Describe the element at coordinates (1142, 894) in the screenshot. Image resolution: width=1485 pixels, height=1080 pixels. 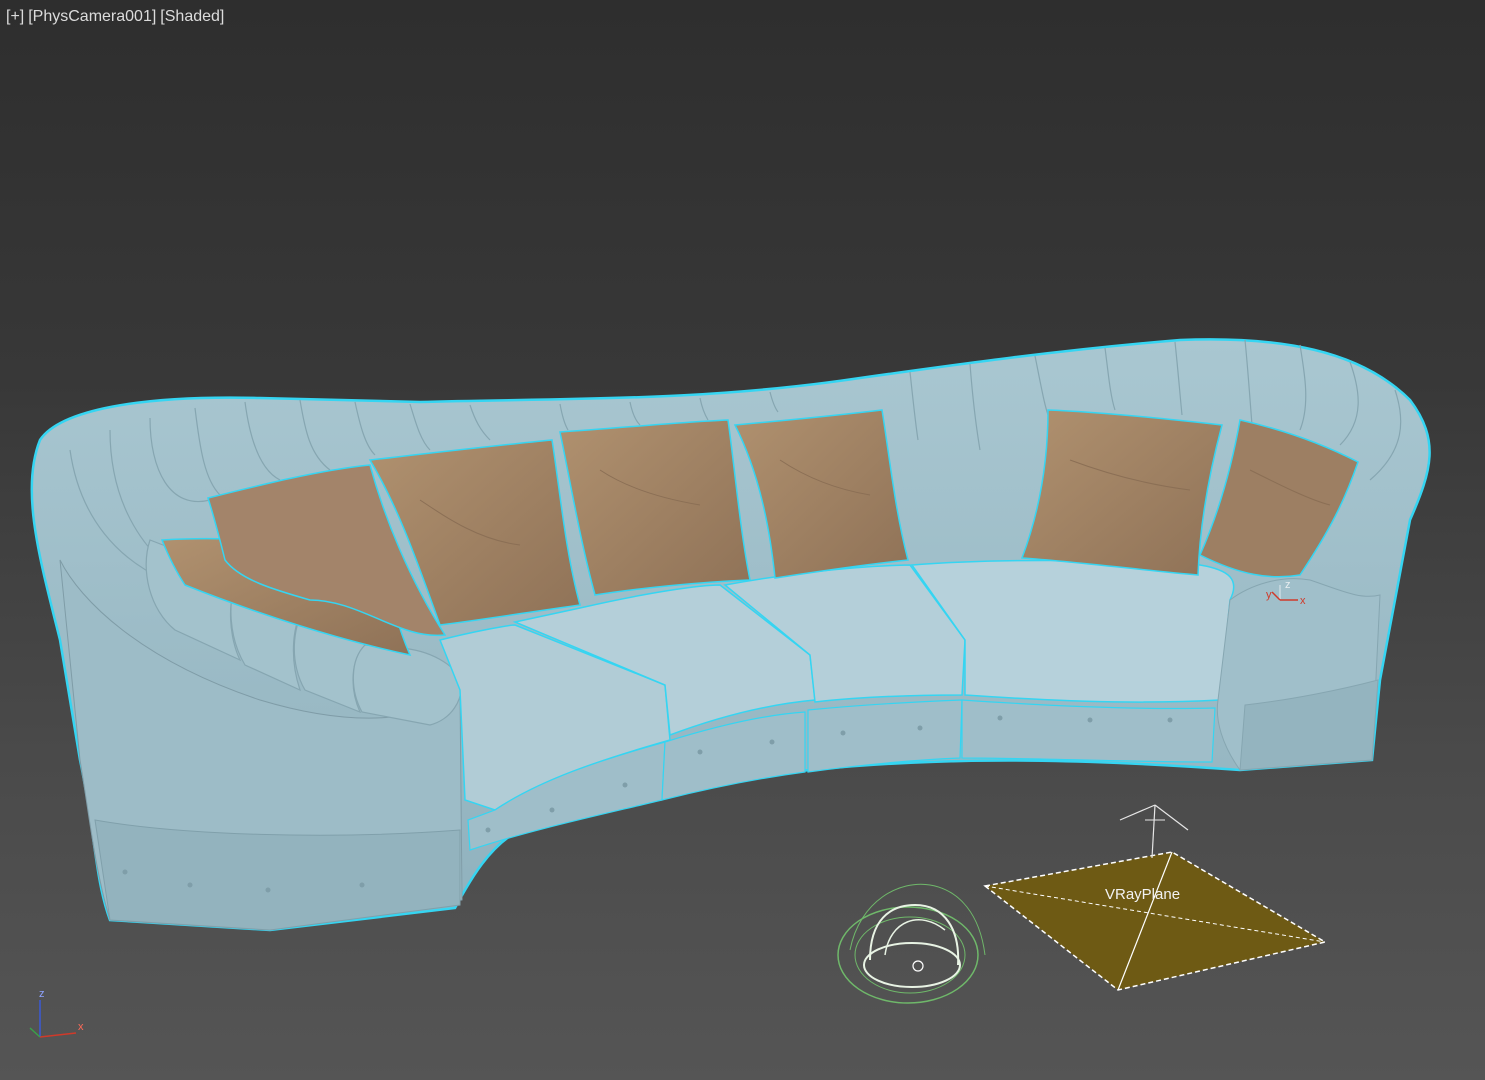
I see `vray-plane-label: VRayPlane` at that location.